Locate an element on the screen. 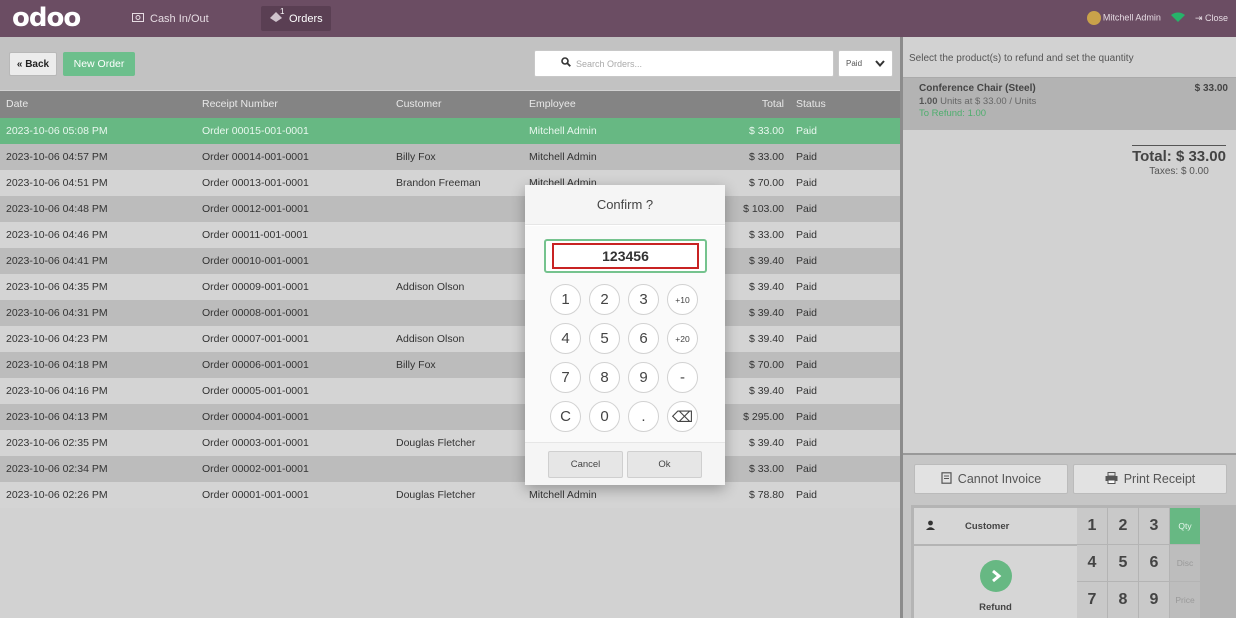 The width and height of the screenshot is (1236, 618). orderline-product-name: Conference Chair (Steel) is located at coordinates (977, 88).